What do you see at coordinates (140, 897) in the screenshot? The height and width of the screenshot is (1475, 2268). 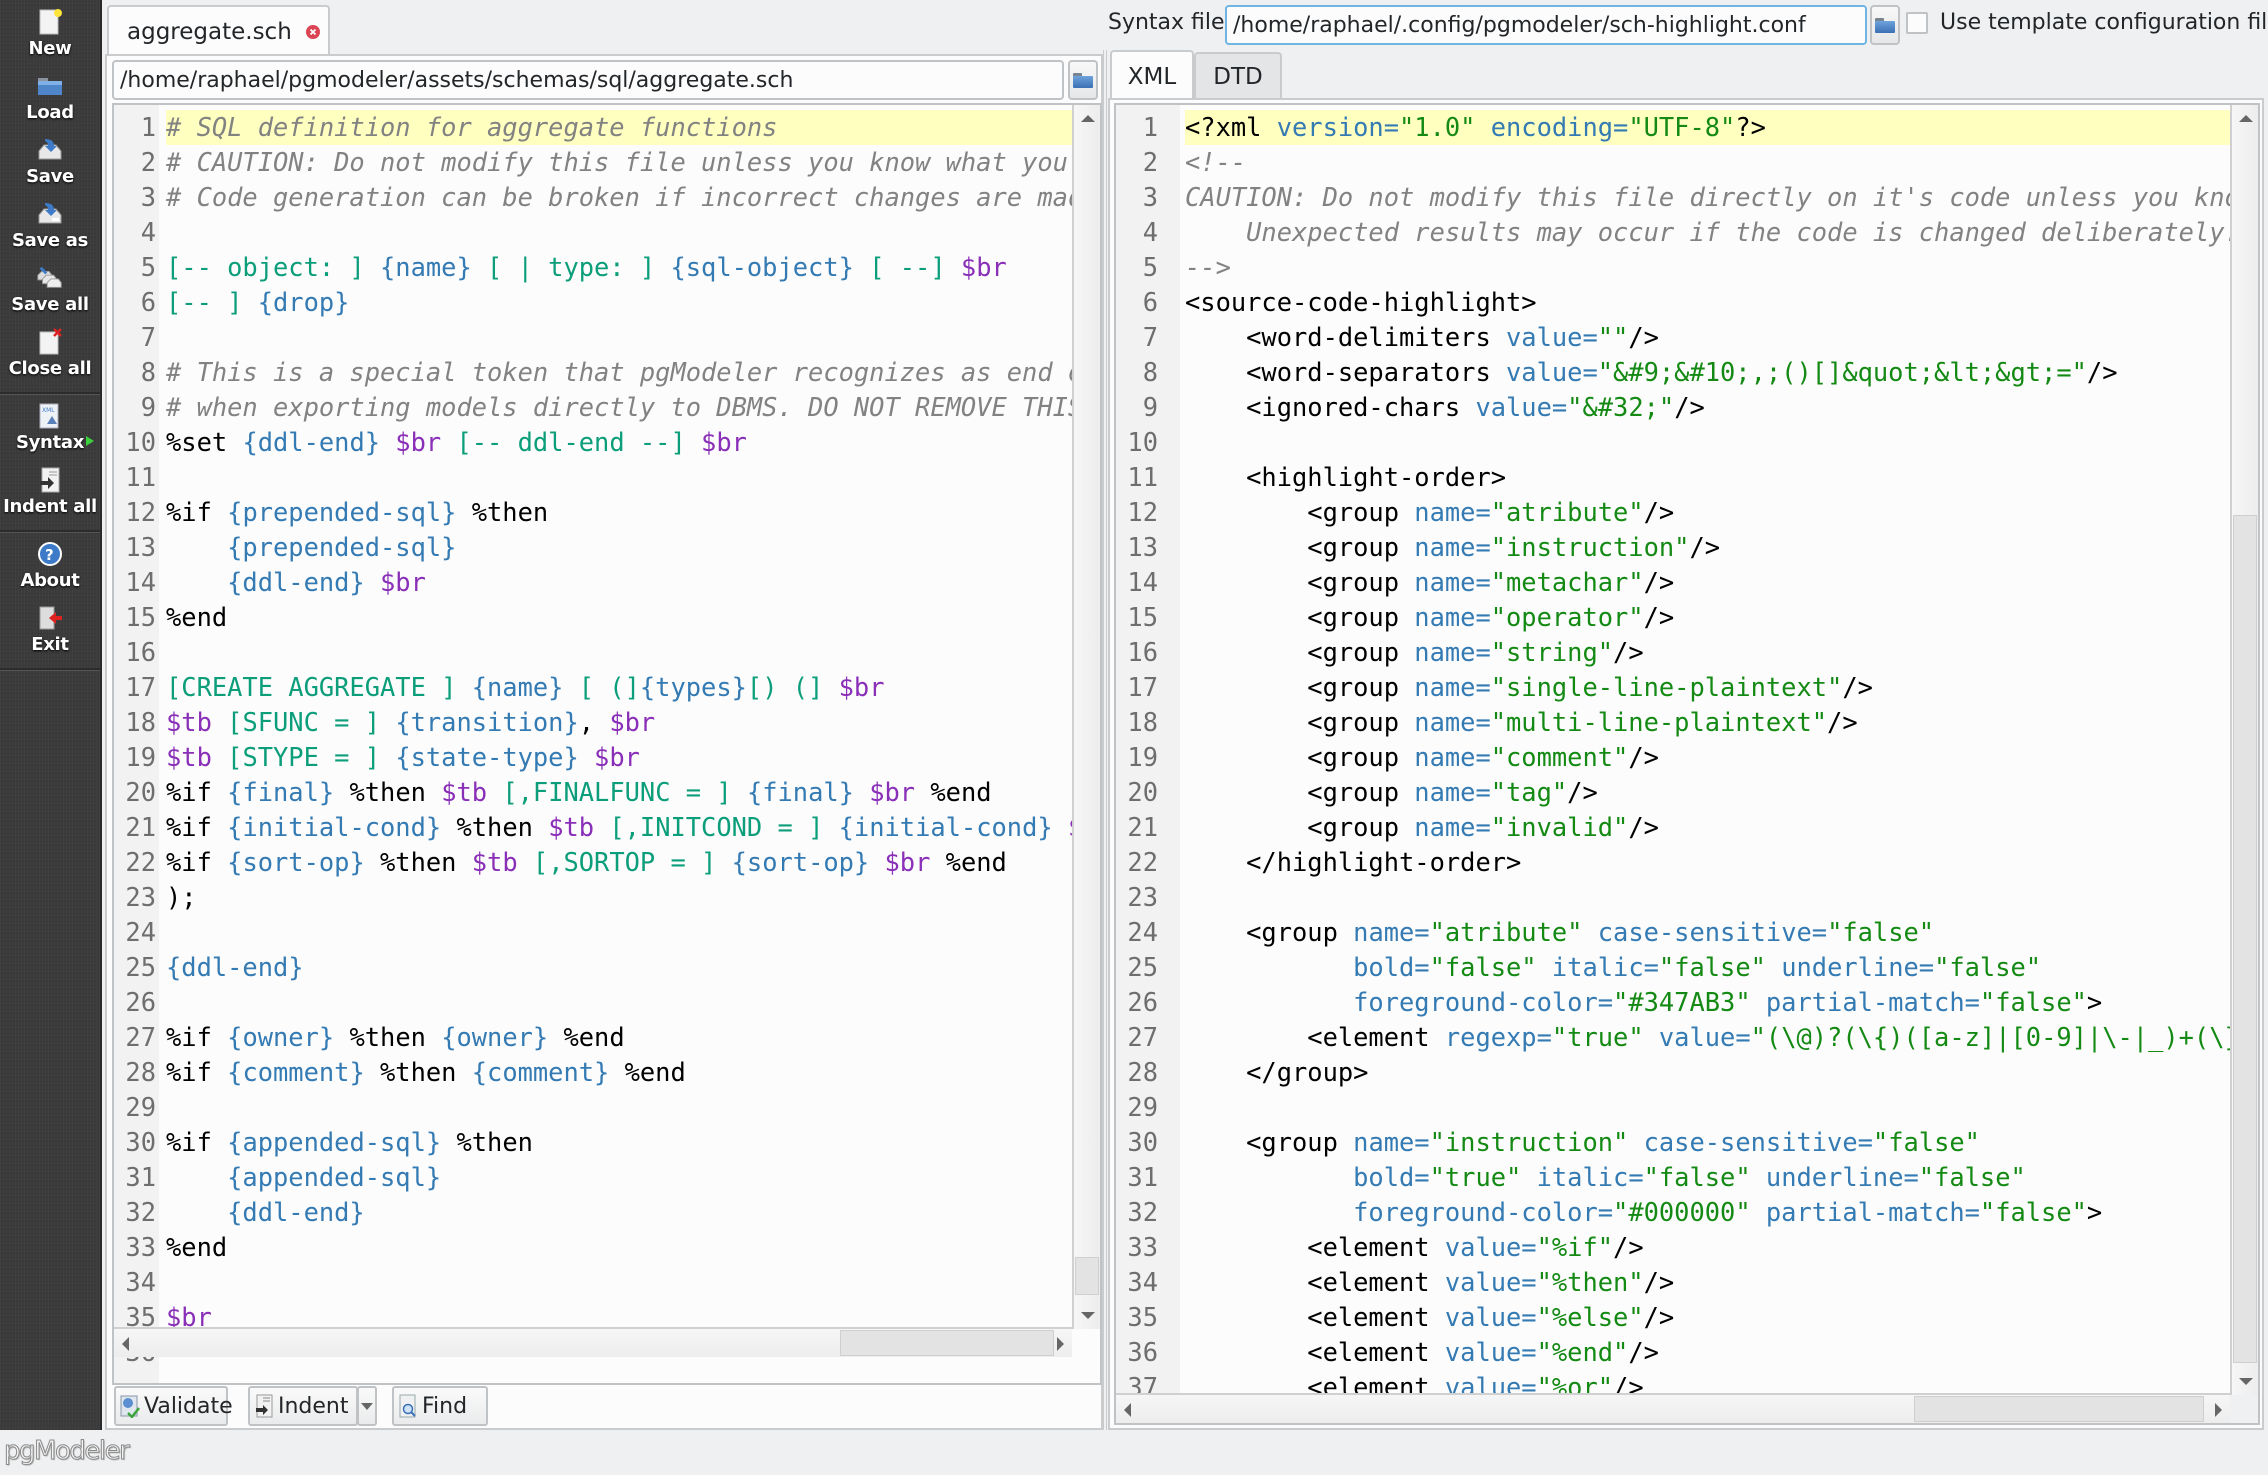 I see `line-number: 23` at bounding box center [140, 897].